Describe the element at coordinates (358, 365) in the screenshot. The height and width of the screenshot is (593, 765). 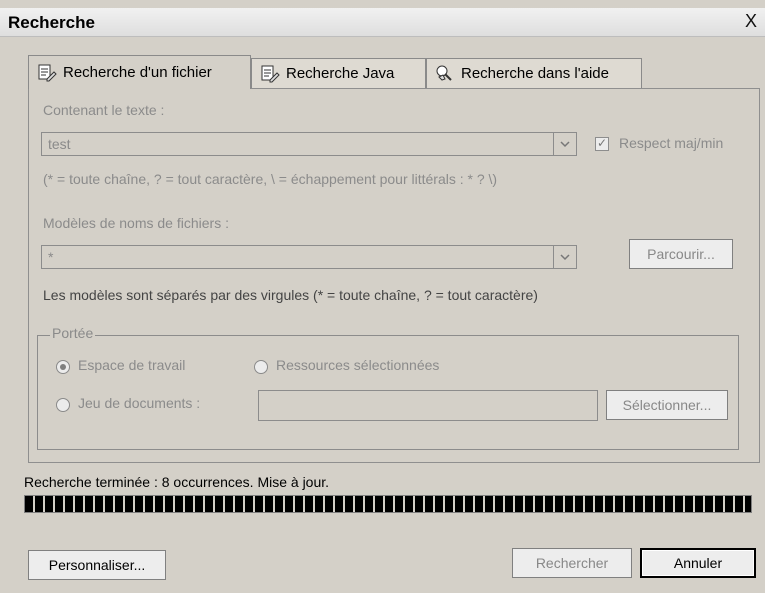
I see `selected-resources-label: Ressources sélectionnées` at that location.